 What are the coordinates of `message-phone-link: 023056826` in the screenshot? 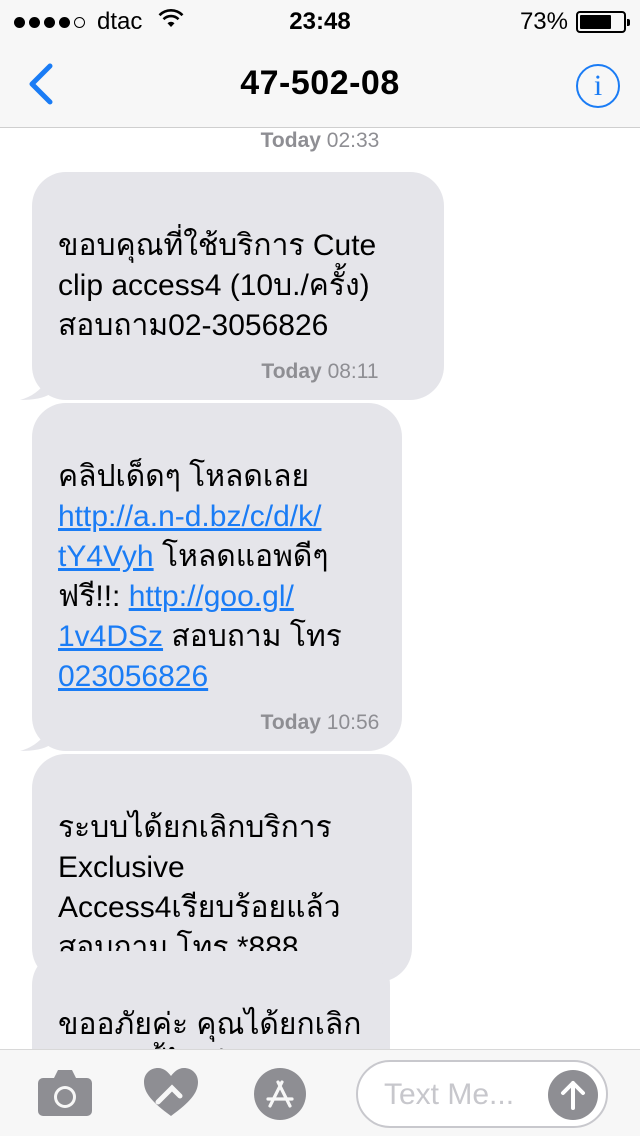 It's located at (133, 676).